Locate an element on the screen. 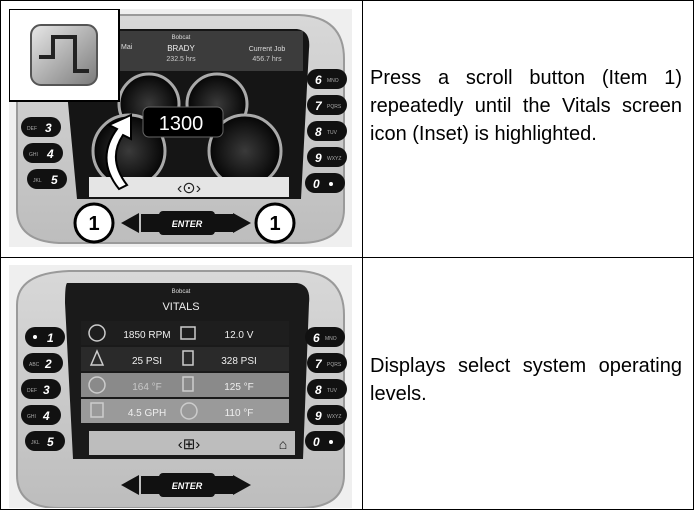 This screenshot has height=510, width=694. hydraulic-temp-value: 125 °F is located at coordinates (239, 387).